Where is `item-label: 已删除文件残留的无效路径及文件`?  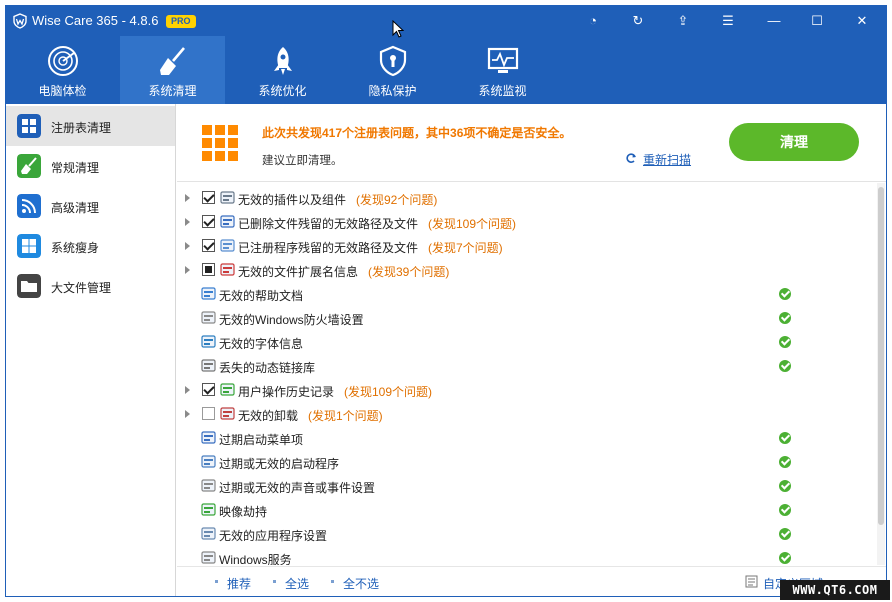
item-label: 已删除文件残留的无效路径及文件 is located at coordinates (328, 224).